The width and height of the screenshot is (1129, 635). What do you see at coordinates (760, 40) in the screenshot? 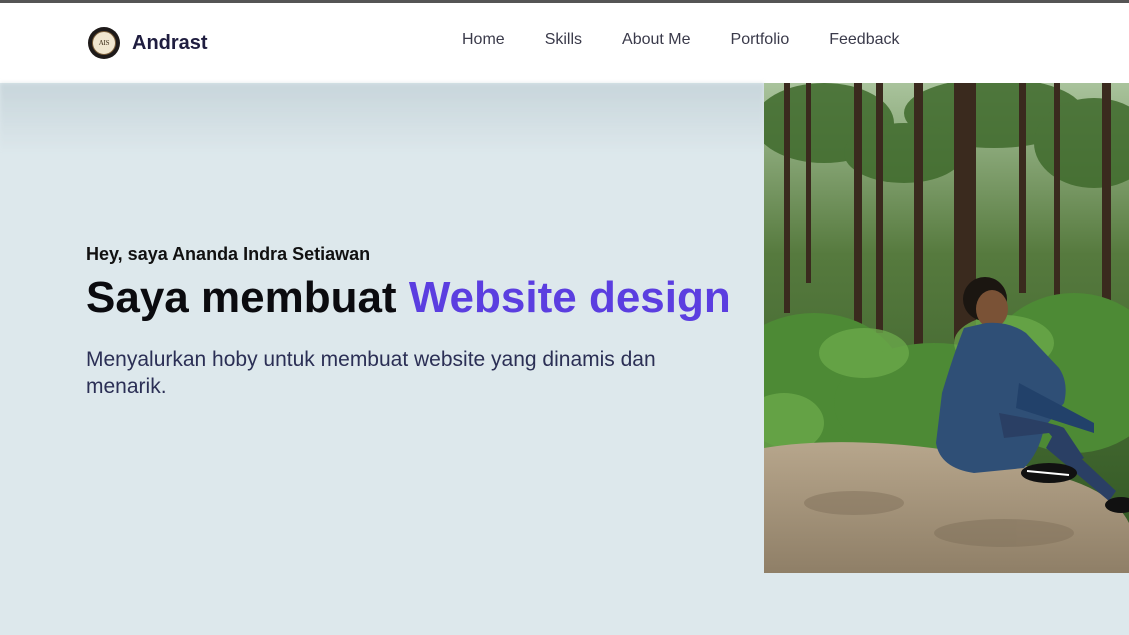
I see `nav-item-portfolio: Portfolio` at bounding box center [760, 40].